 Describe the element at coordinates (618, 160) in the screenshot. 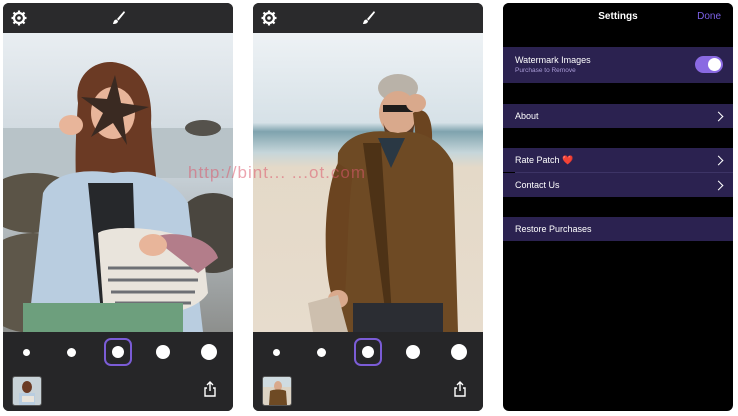

I see `rate-row: Rate Patch ❤️` at that location.